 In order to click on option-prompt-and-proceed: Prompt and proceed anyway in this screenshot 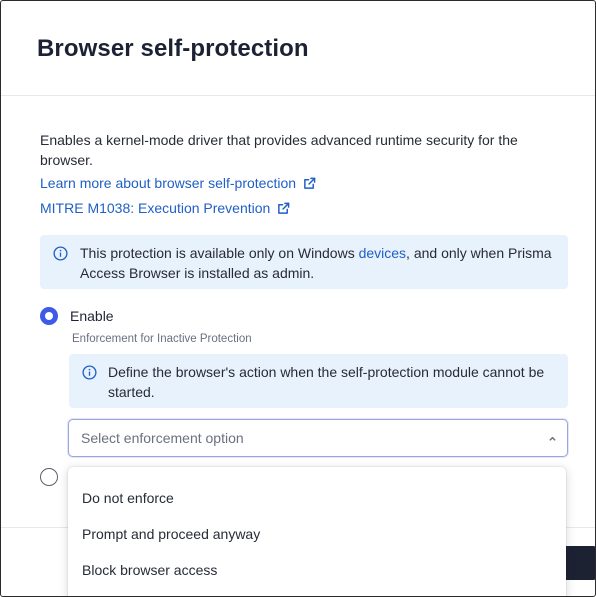, I will do `click(171, 534)`.